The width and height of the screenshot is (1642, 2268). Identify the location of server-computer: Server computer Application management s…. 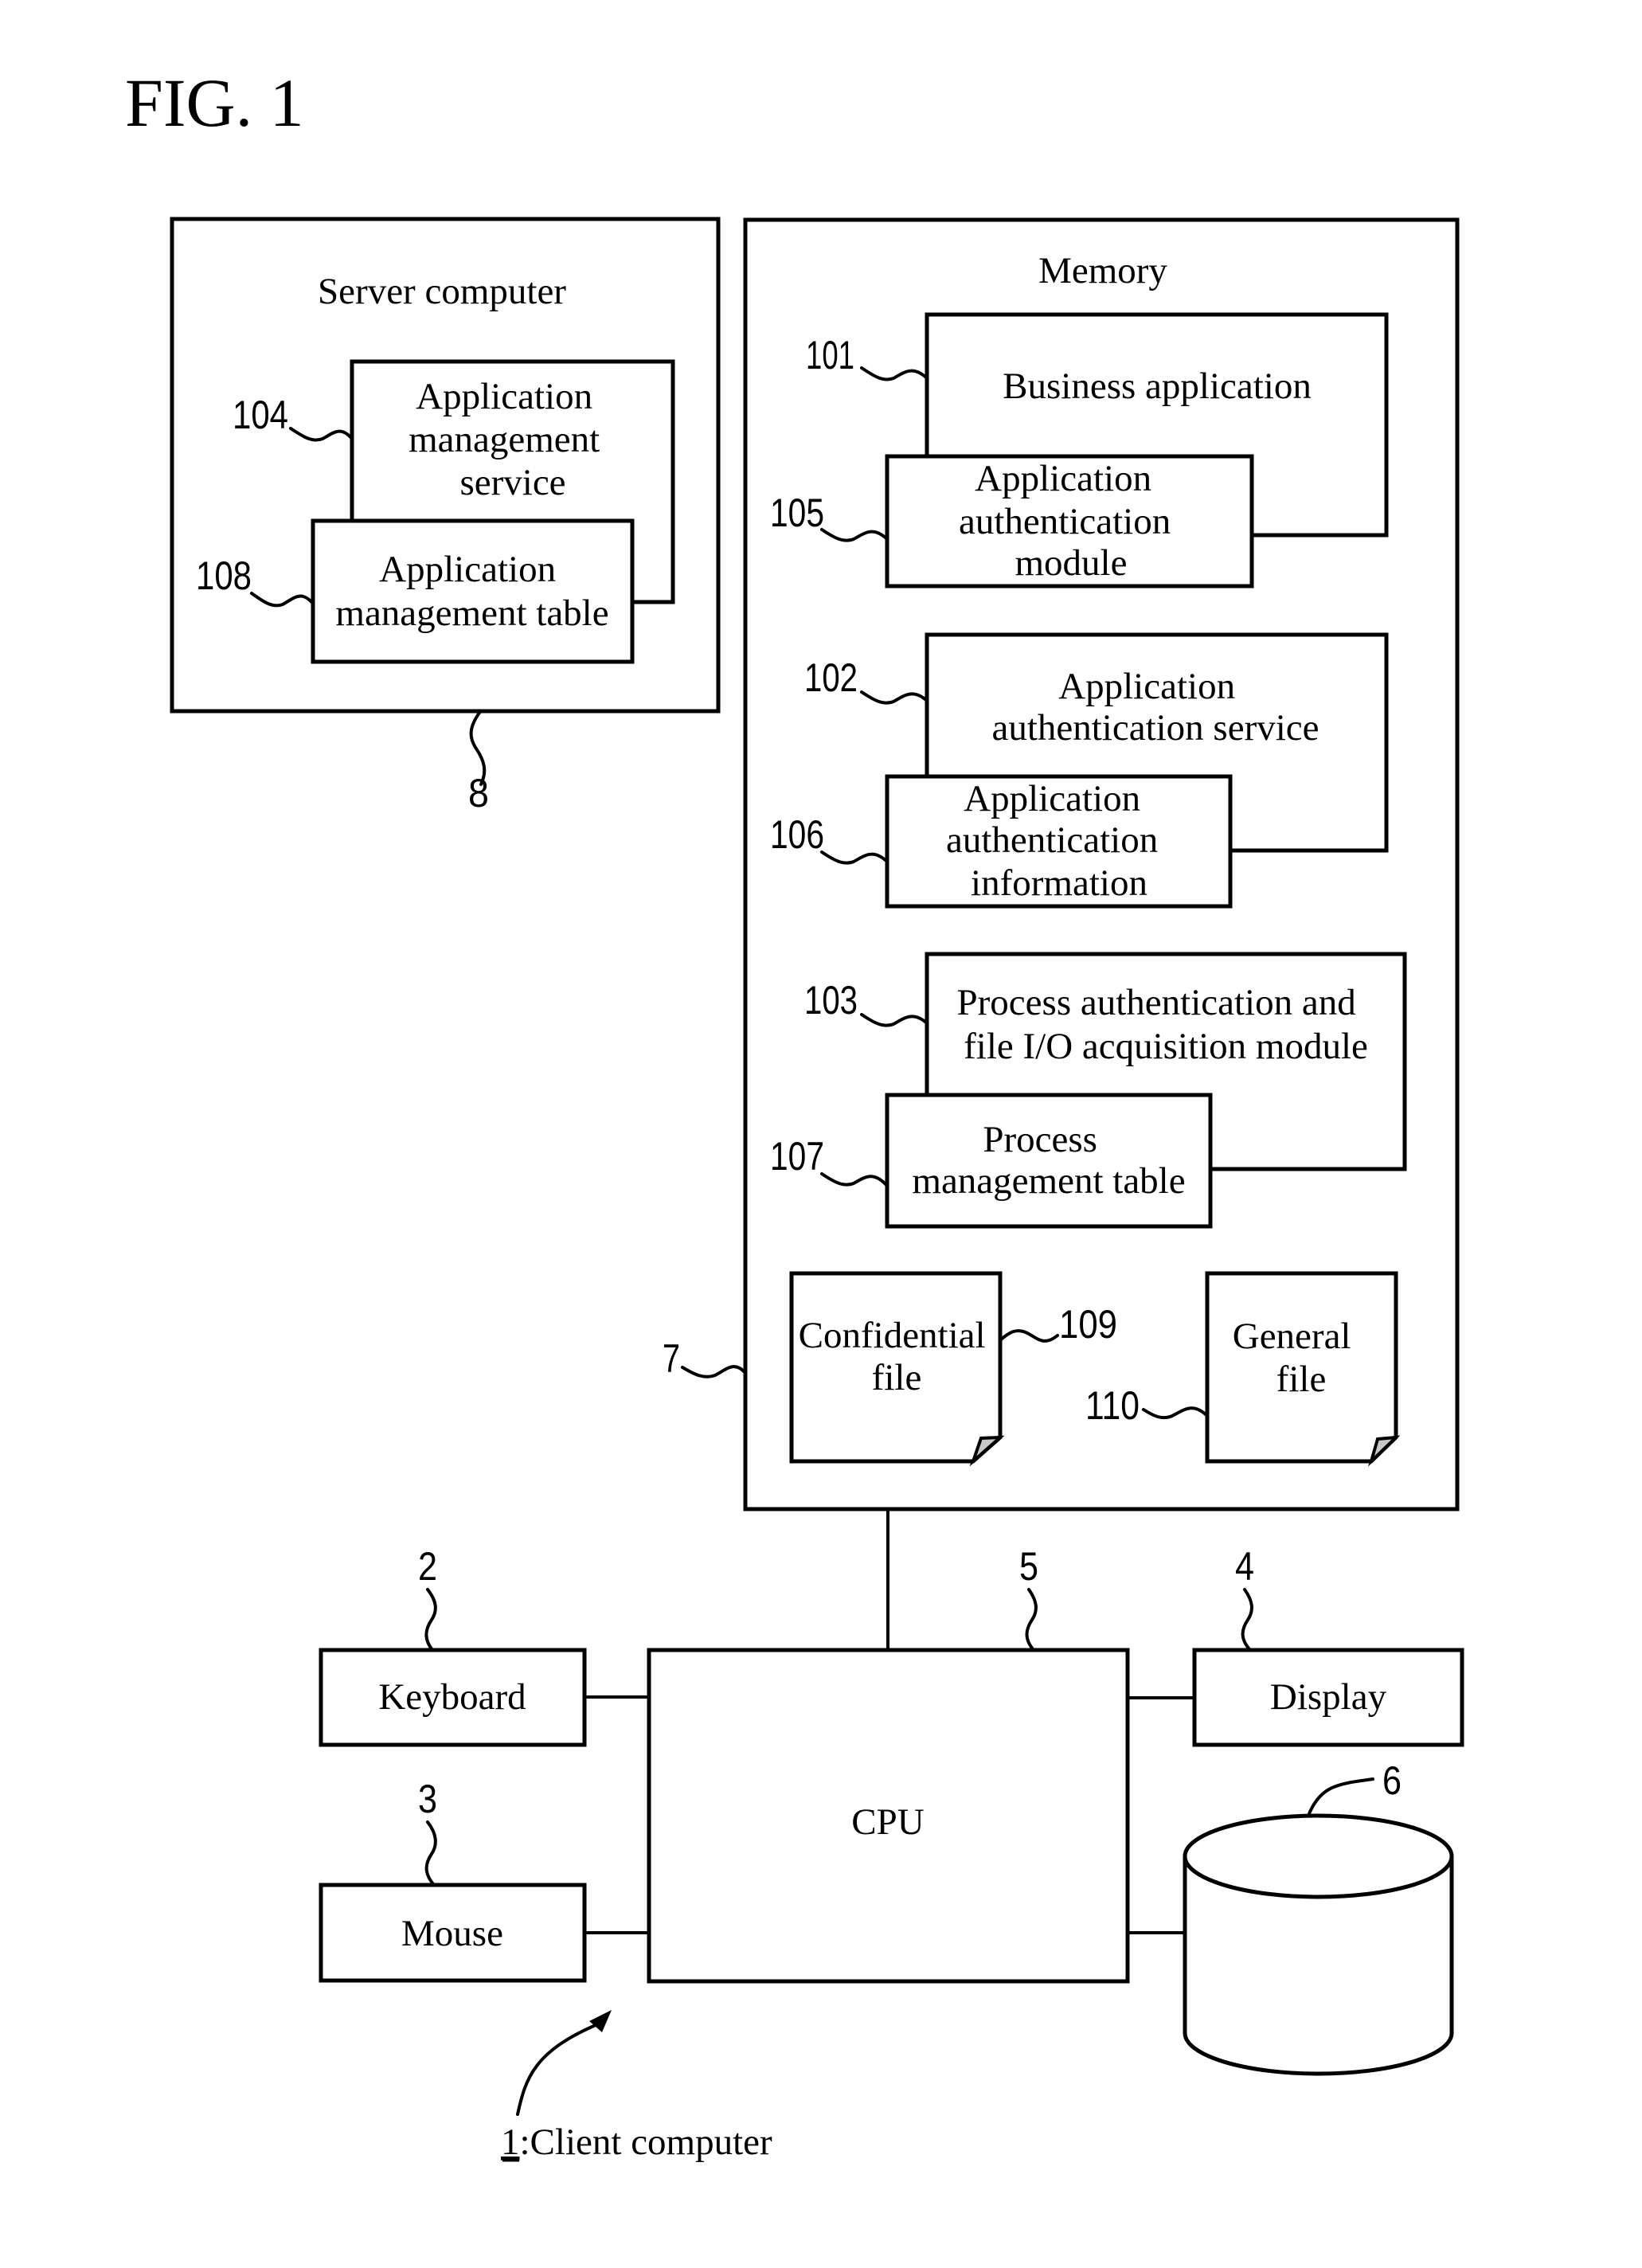
(445, 516).